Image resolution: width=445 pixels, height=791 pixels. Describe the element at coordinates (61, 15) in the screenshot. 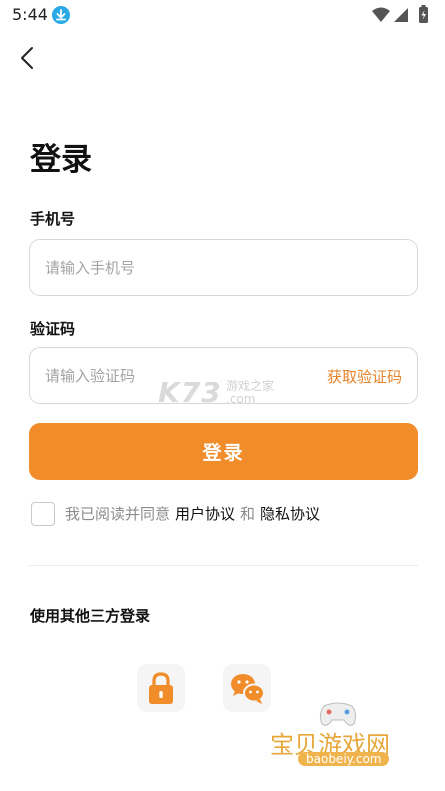

I see `download-icon` at that location.